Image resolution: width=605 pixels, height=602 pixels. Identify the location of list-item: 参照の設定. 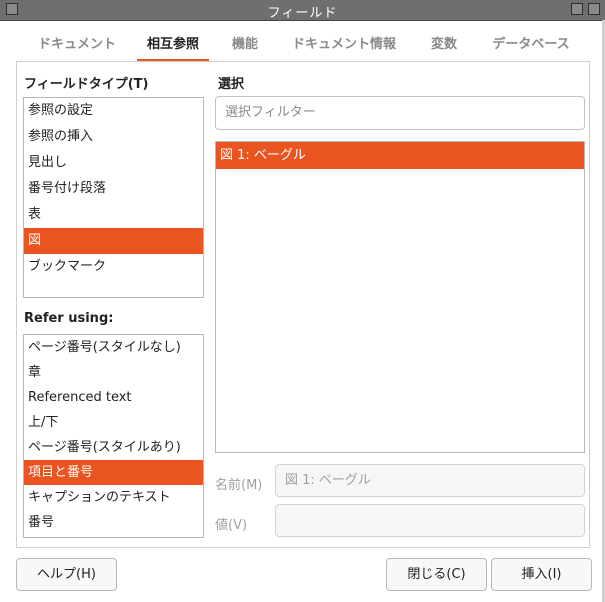
(113, 111).